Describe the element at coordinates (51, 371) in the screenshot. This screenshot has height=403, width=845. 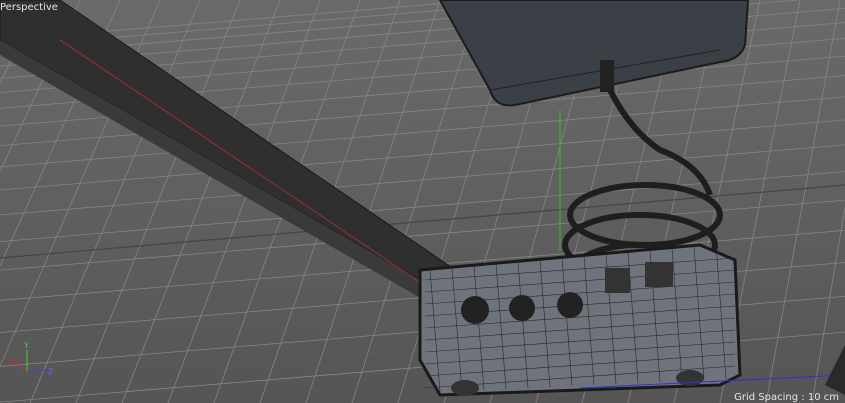
I see `z-axis-label: Z` at that location.